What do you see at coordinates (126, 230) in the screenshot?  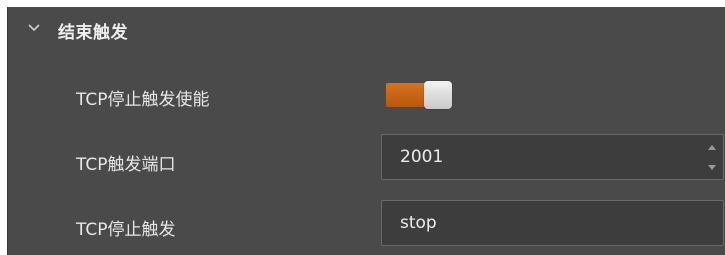 I see `tcp-stop-trigger-label: TCP停止触发` at bounding box center [126, 230].